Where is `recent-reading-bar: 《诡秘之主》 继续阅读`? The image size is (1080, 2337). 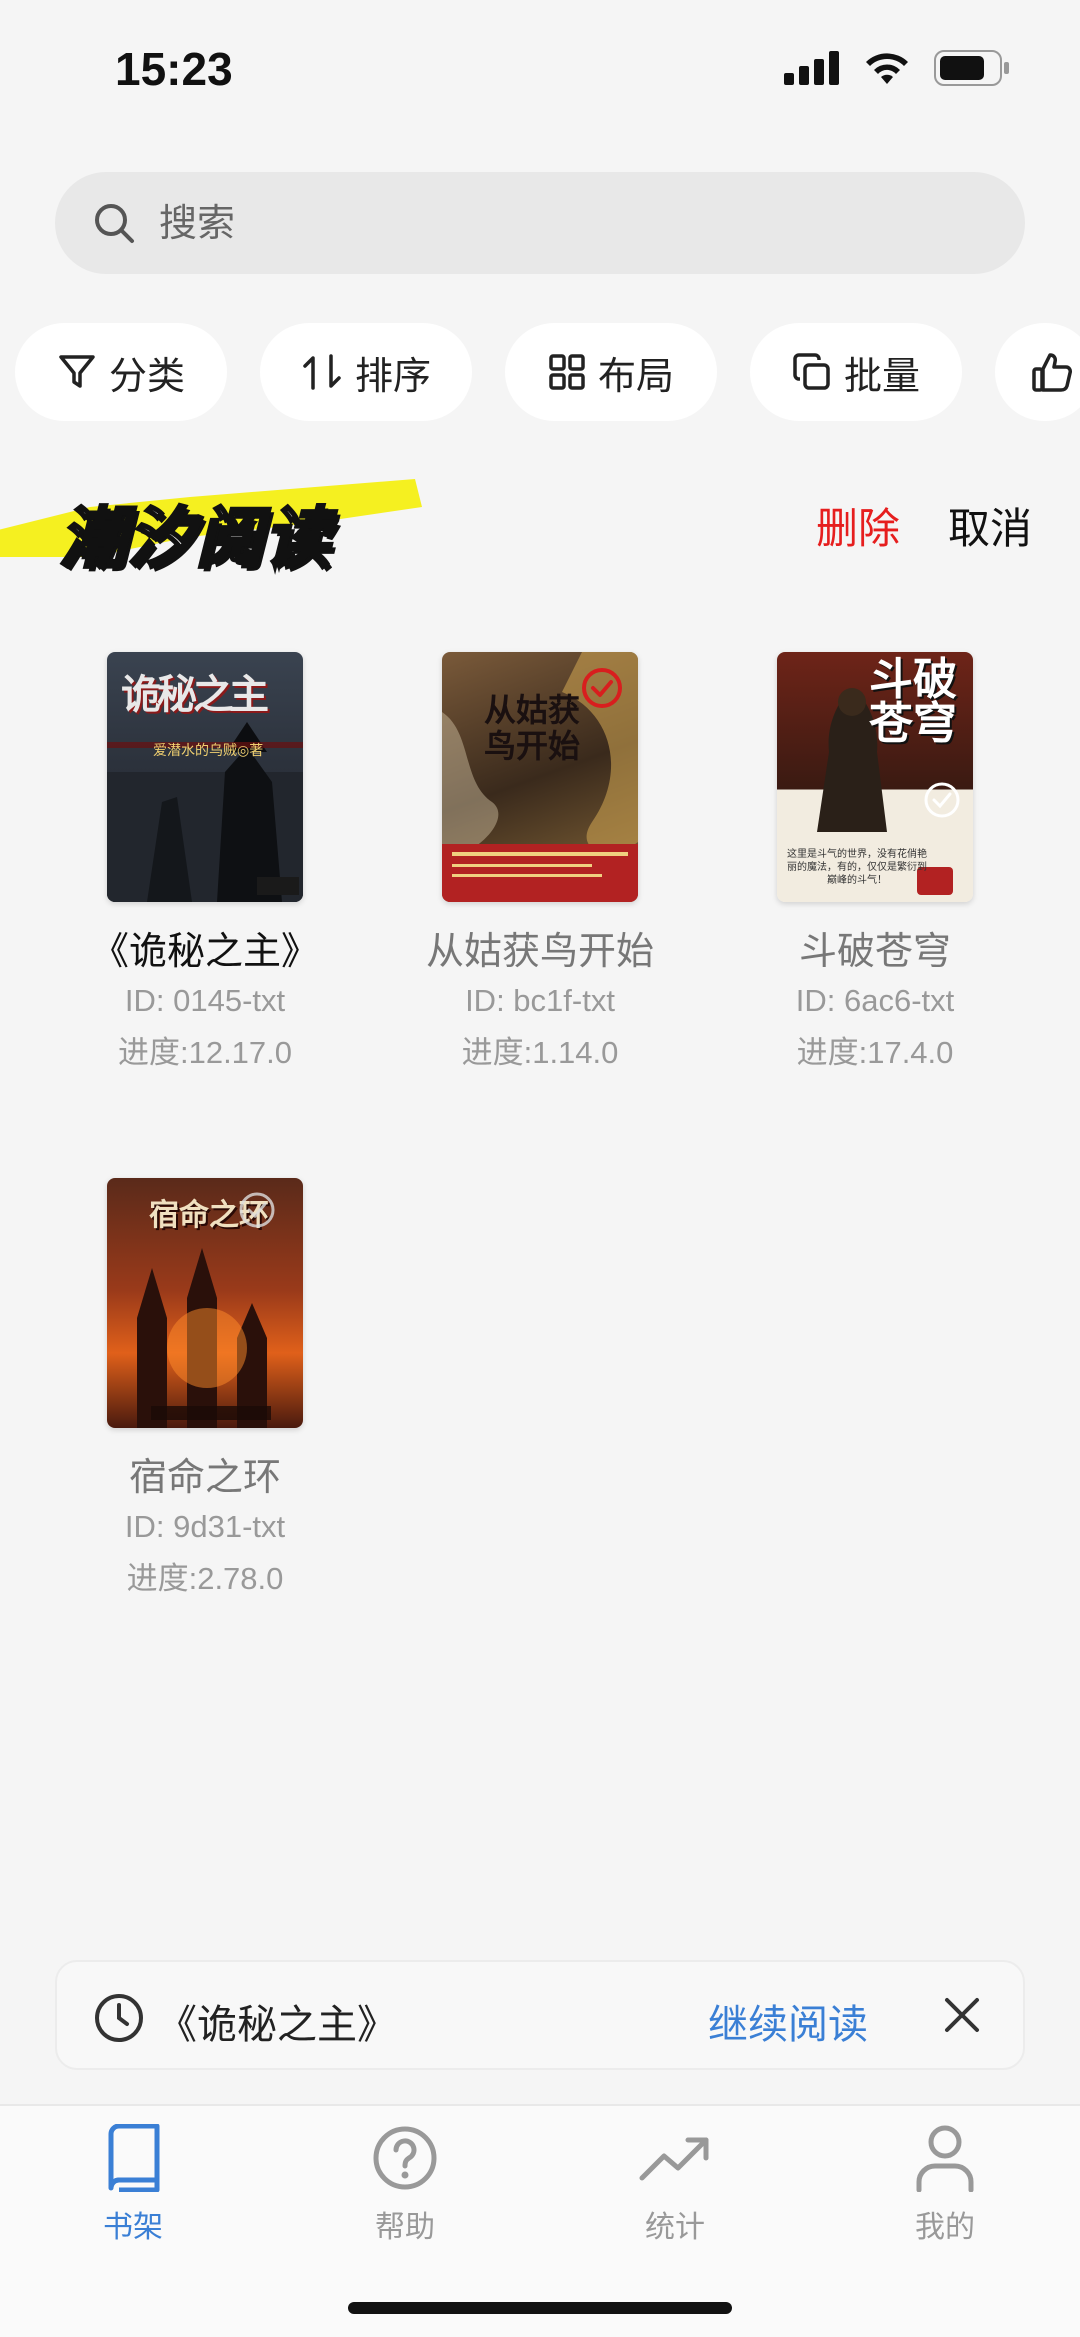
recent-reading-bar: 《诡秘之主》 继续阅读 is located at coordinates (540, 2015).